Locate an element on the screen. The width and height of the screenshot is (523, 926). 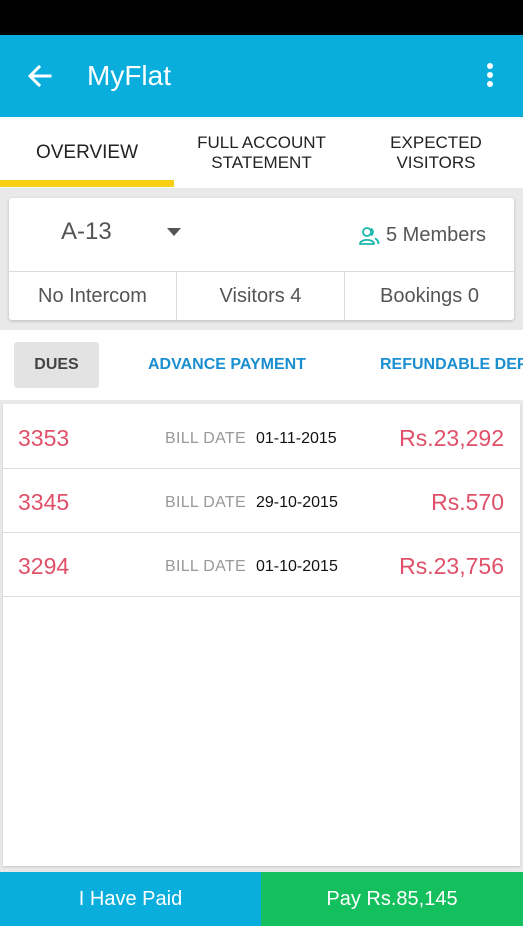
i-have-paid-button: I Have Paid is located at coordinates (130, 899).